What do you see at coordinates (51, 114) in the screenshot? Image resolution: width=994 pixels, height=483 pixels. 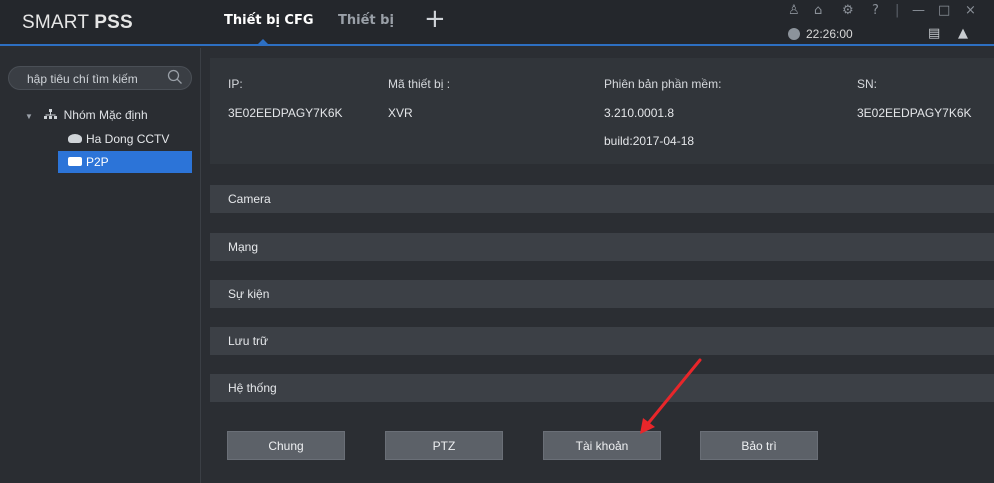 I see `org-tree-icon` at bounding box center [51, 114].